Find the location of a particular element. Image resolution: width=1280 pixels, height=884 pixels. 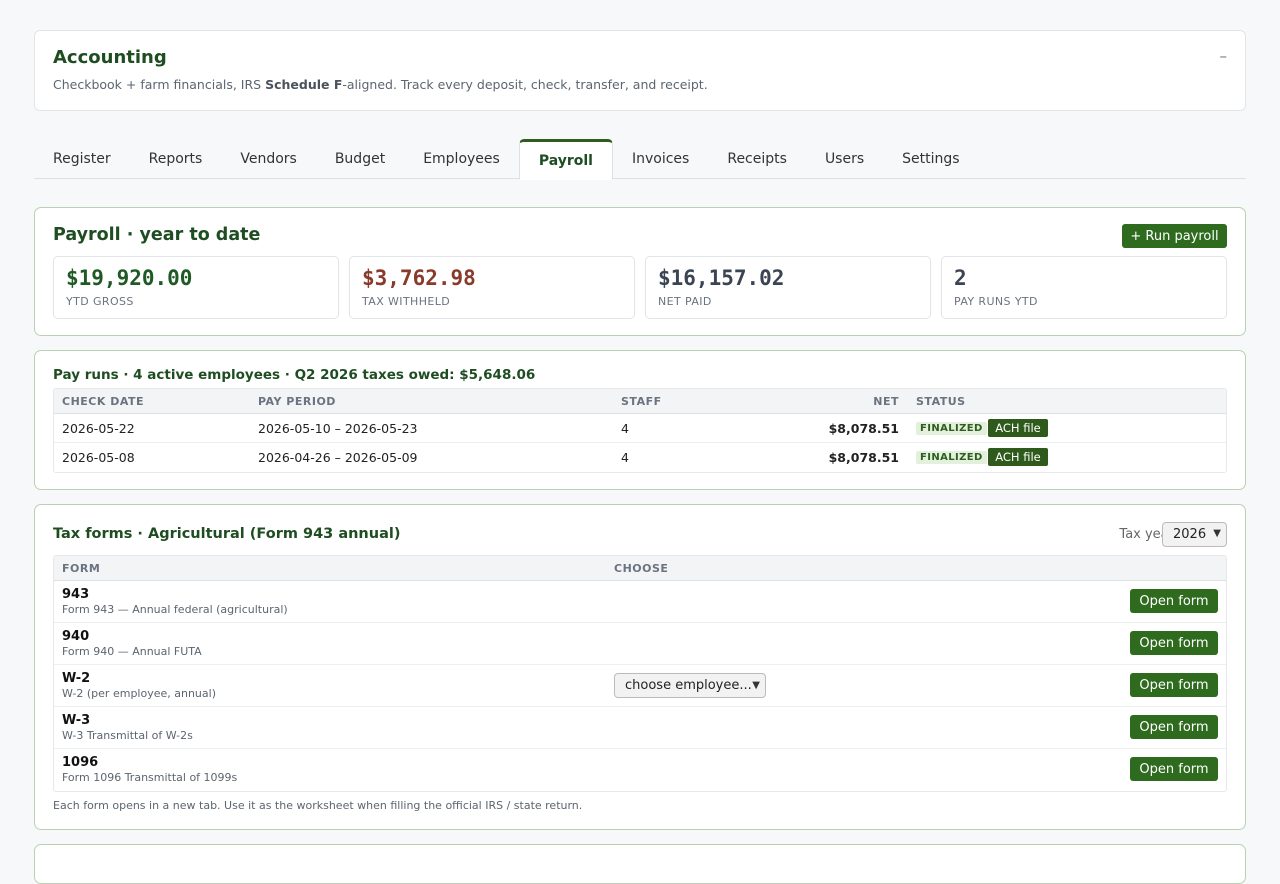

run-payroll-button: + Run payroll is located at coordinates (1174, 236).